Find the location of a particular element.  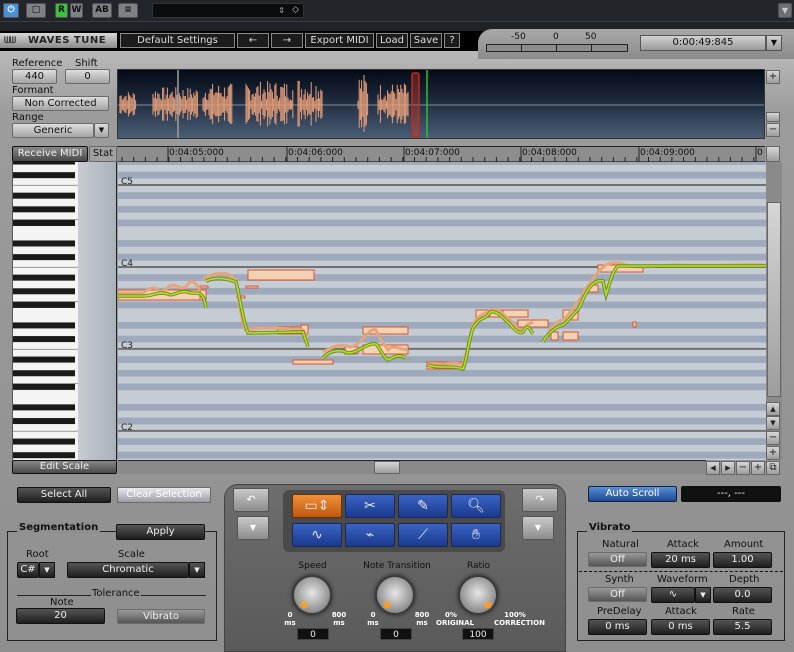

formant-icon: ∿ is located at coordinates (317, 535).